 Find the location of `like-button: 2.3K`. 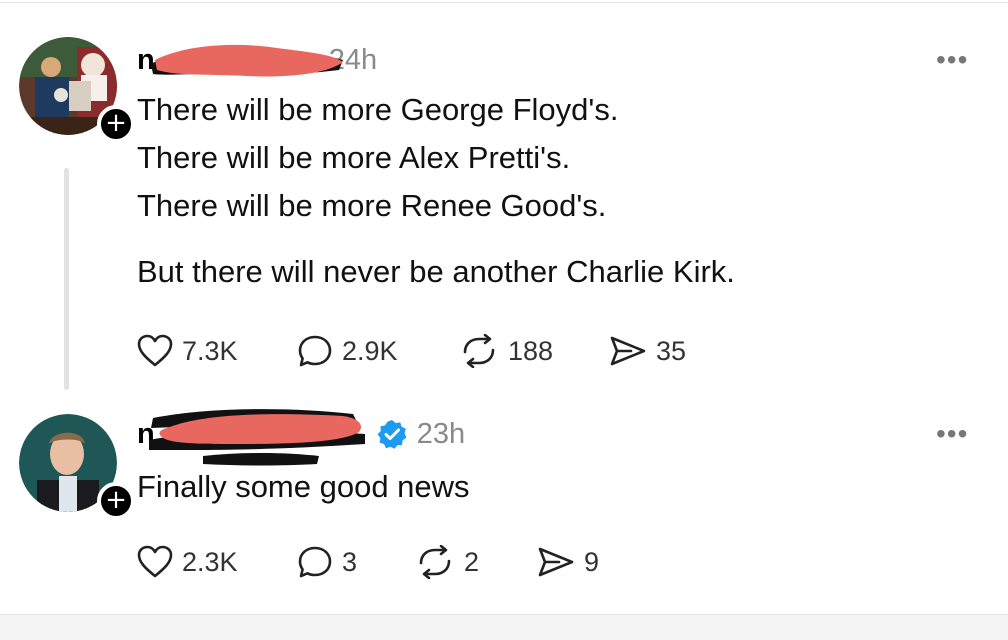

like-button: 2.3K is located at coordinates (217, 562).